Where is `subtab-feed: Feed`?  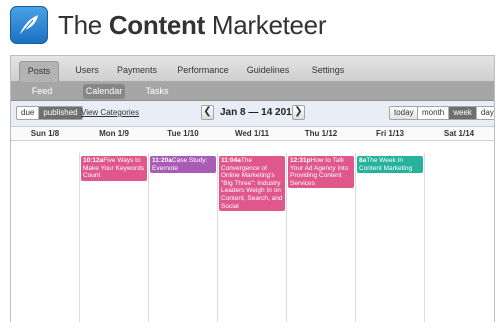
subtab-feed: Feed is located at coordinates (42, 91).